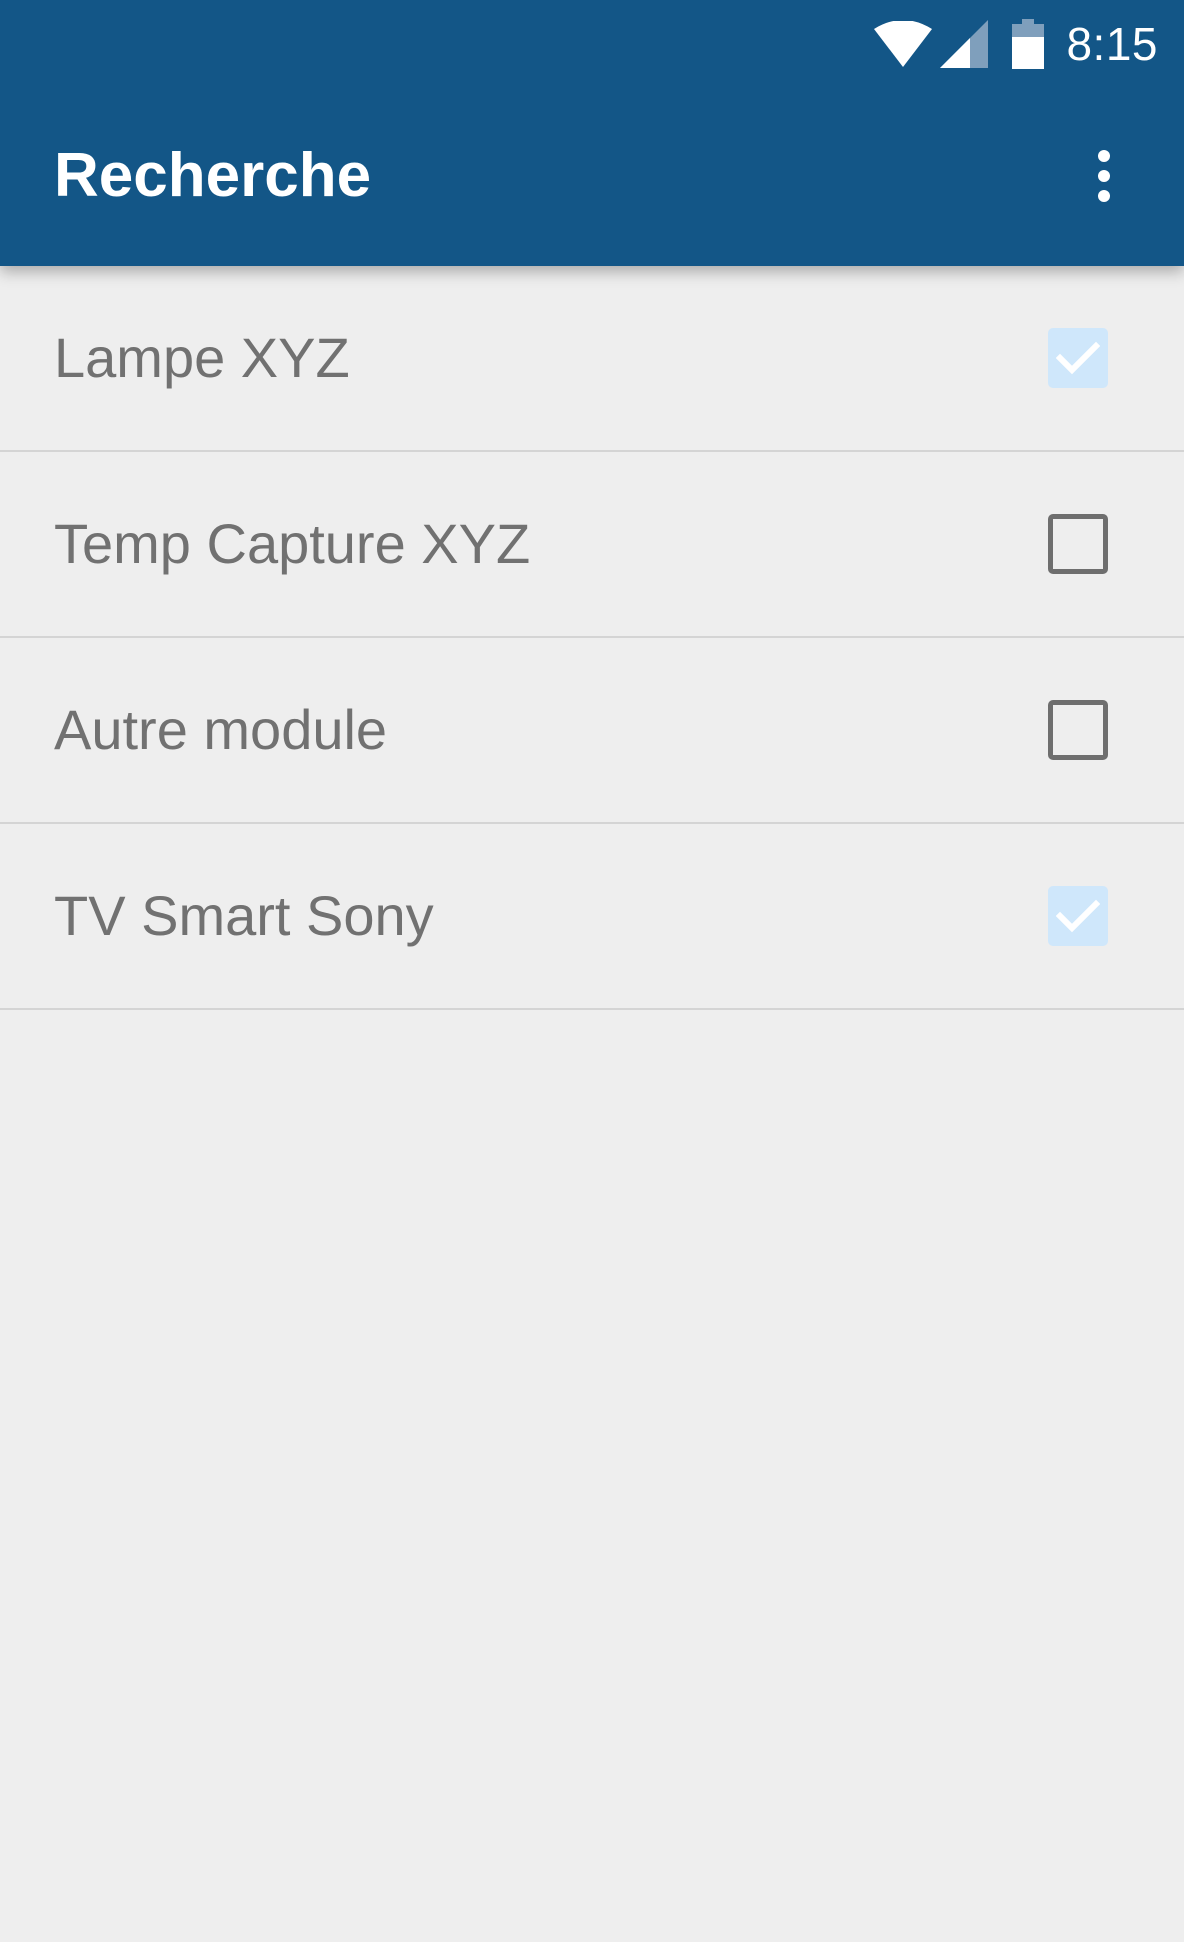  I want to click on list-item-label: Lampe XYZ, so click(202, 357).